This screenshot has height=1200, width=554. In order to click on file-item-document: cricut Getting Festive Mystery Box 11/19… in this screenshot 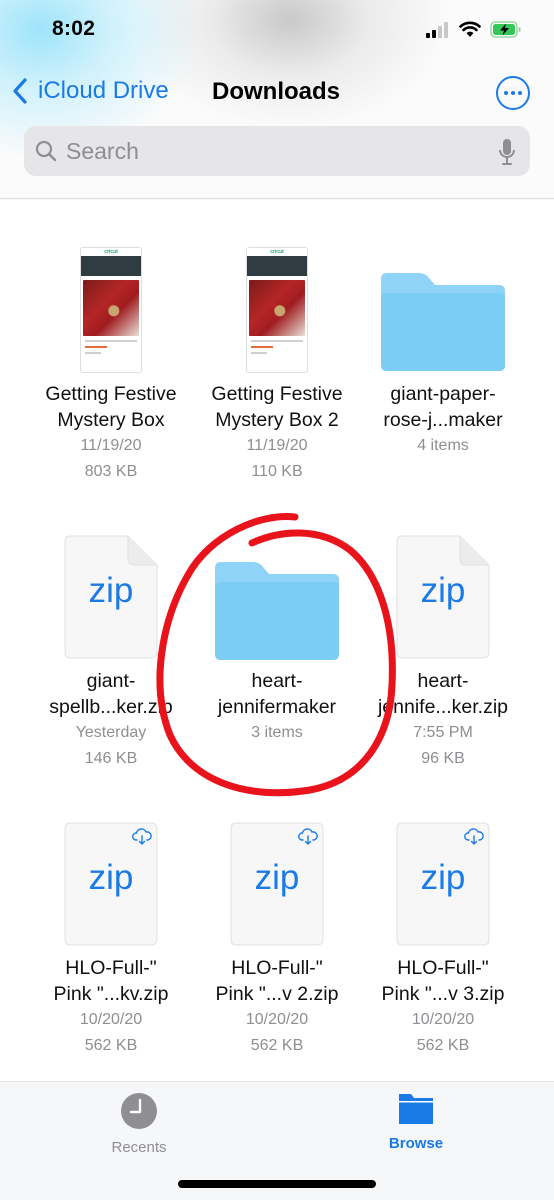, I will do `click(111, 342)`.